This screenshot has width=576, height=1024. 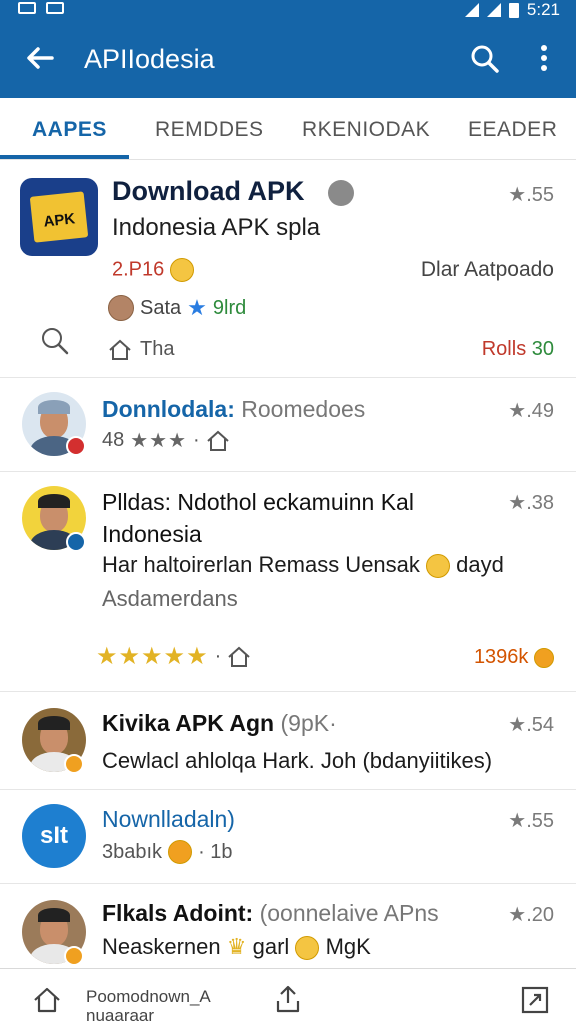 I want to click on tab-remedies: REMDDES, so click(x=209, y=130).